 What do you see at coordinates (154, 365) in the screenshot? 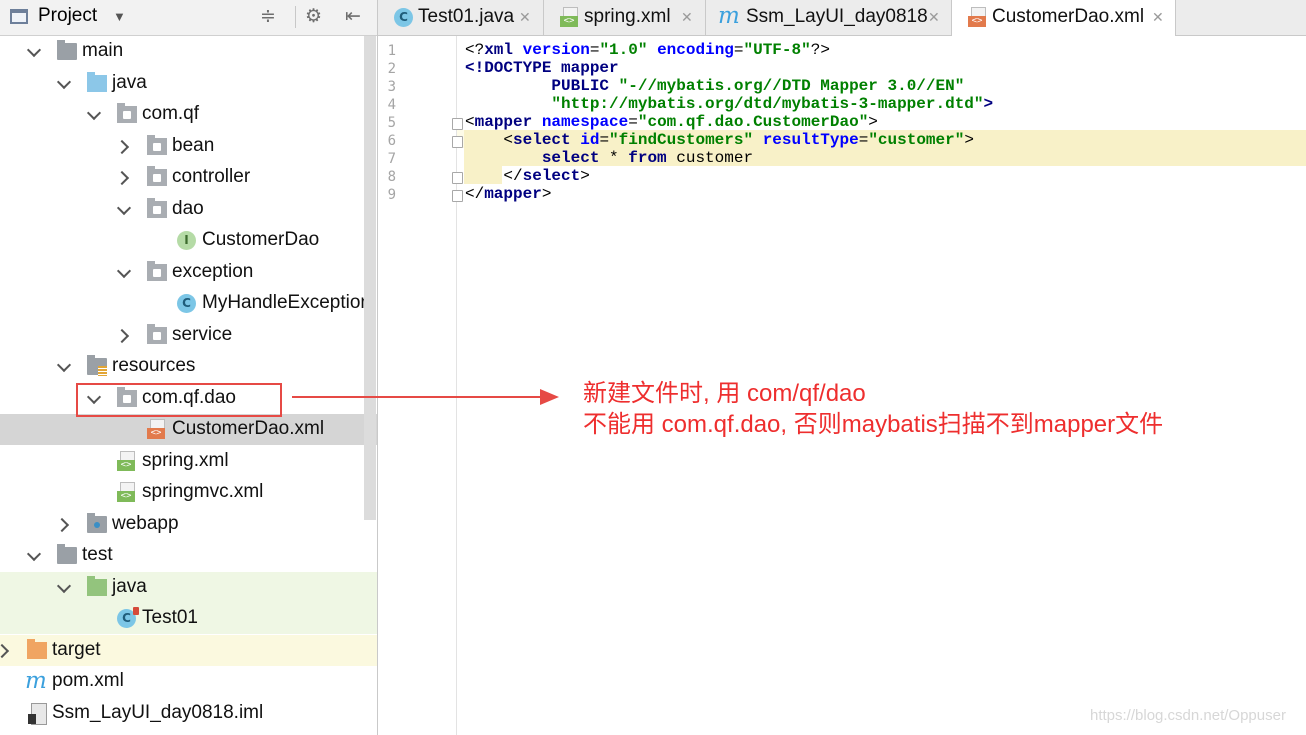
I see `tree-item-label: resources` at bounding box center [154, 365].